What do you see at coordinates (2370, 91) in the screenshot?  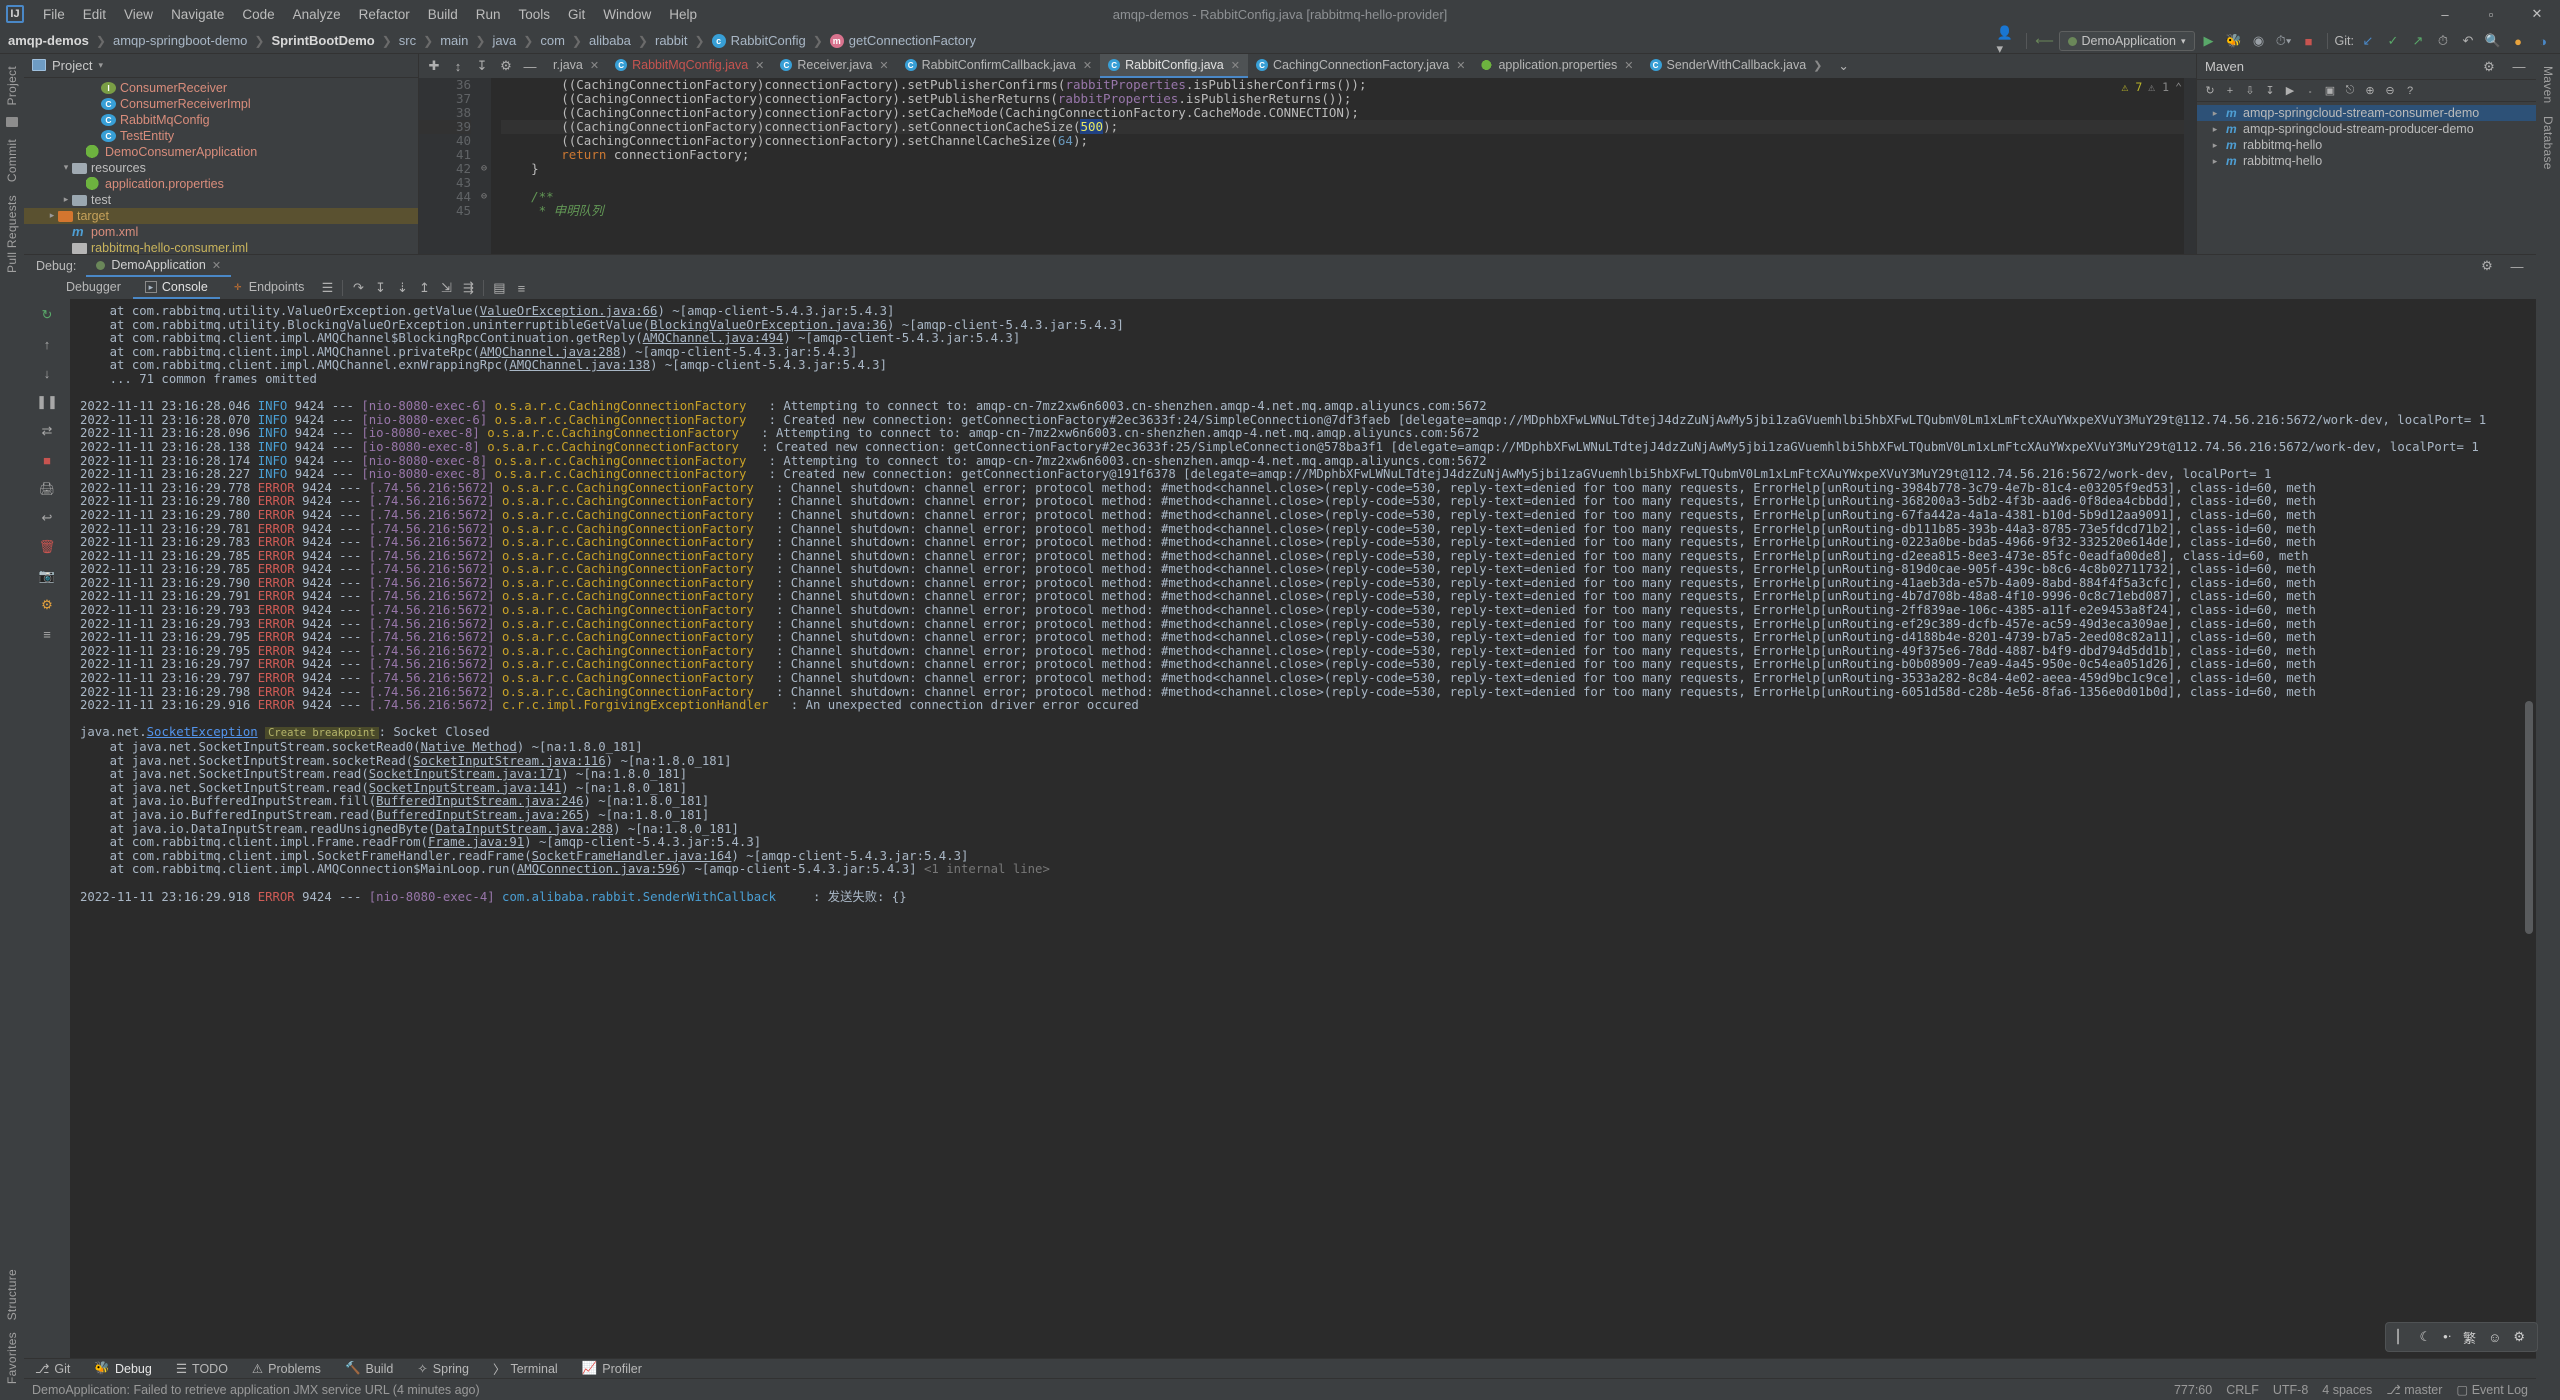 I see `maven-expand-icon: ⊕` at bounding box center [2370, 91].